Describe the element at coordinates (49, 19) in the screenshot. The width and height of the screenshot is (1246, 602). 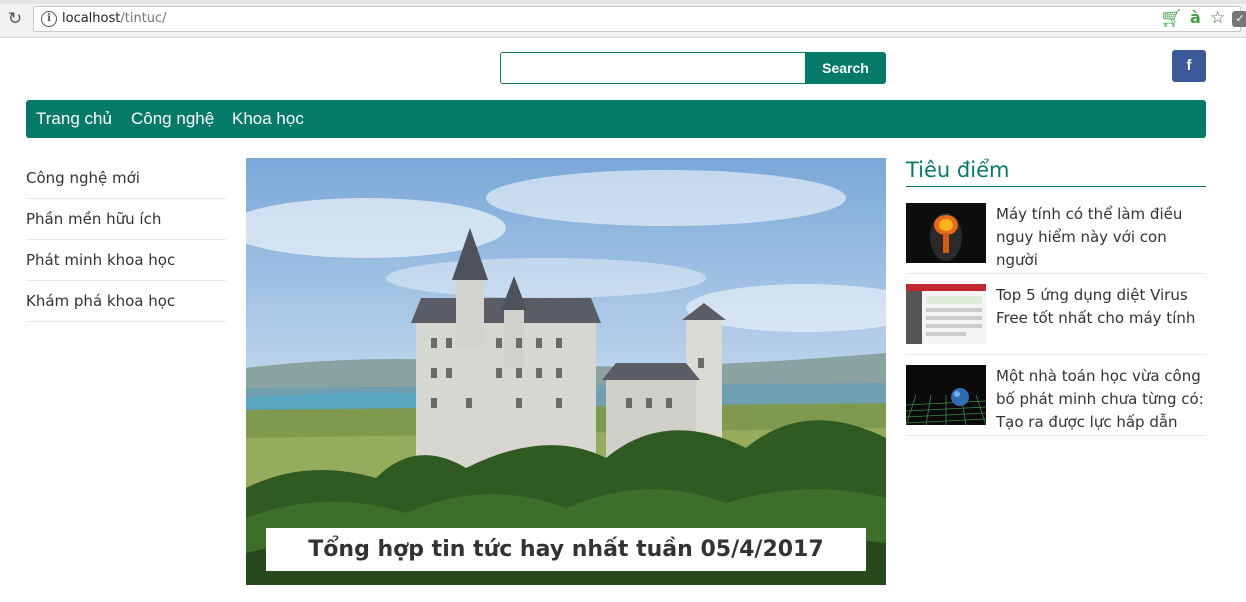
I see `info-icon: i` at that location.